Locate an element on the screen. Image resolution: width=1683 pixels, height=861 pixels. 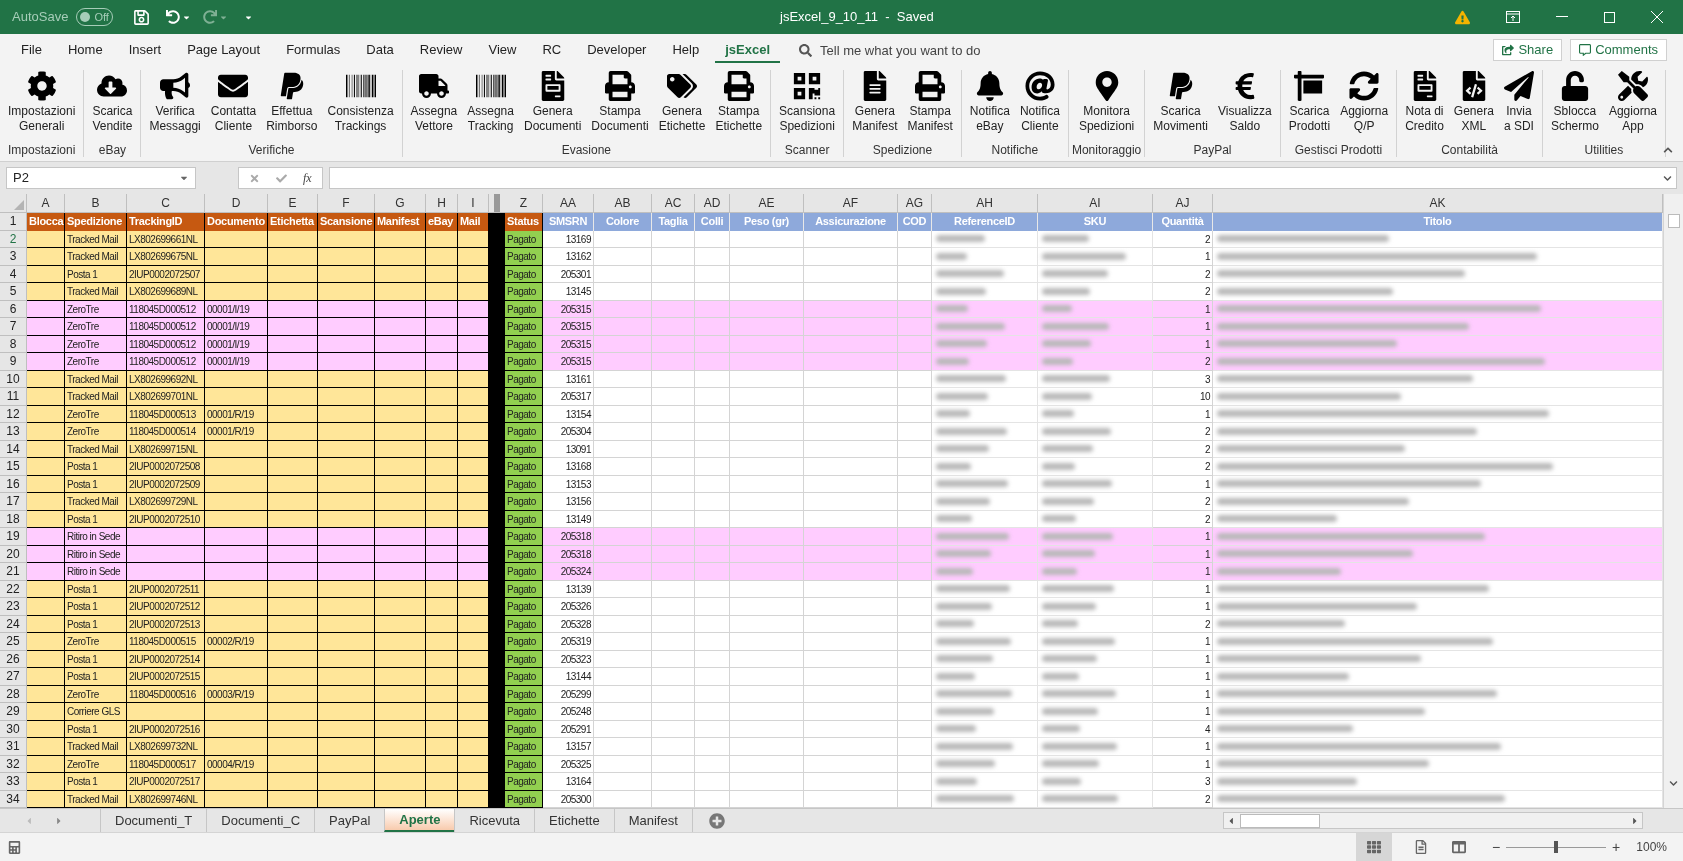
column-header: E is located at coordinates (293, 203).